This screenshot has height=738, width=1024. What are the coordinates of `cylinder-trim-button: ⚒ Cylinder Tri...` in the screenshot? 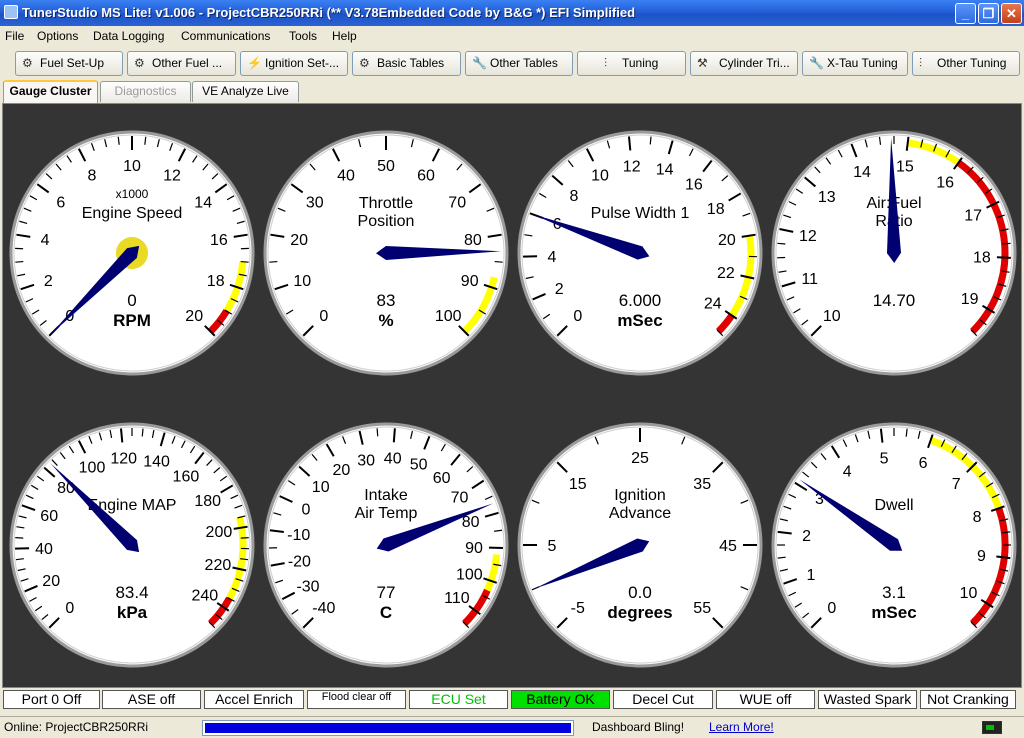 It's located at (744, 63).